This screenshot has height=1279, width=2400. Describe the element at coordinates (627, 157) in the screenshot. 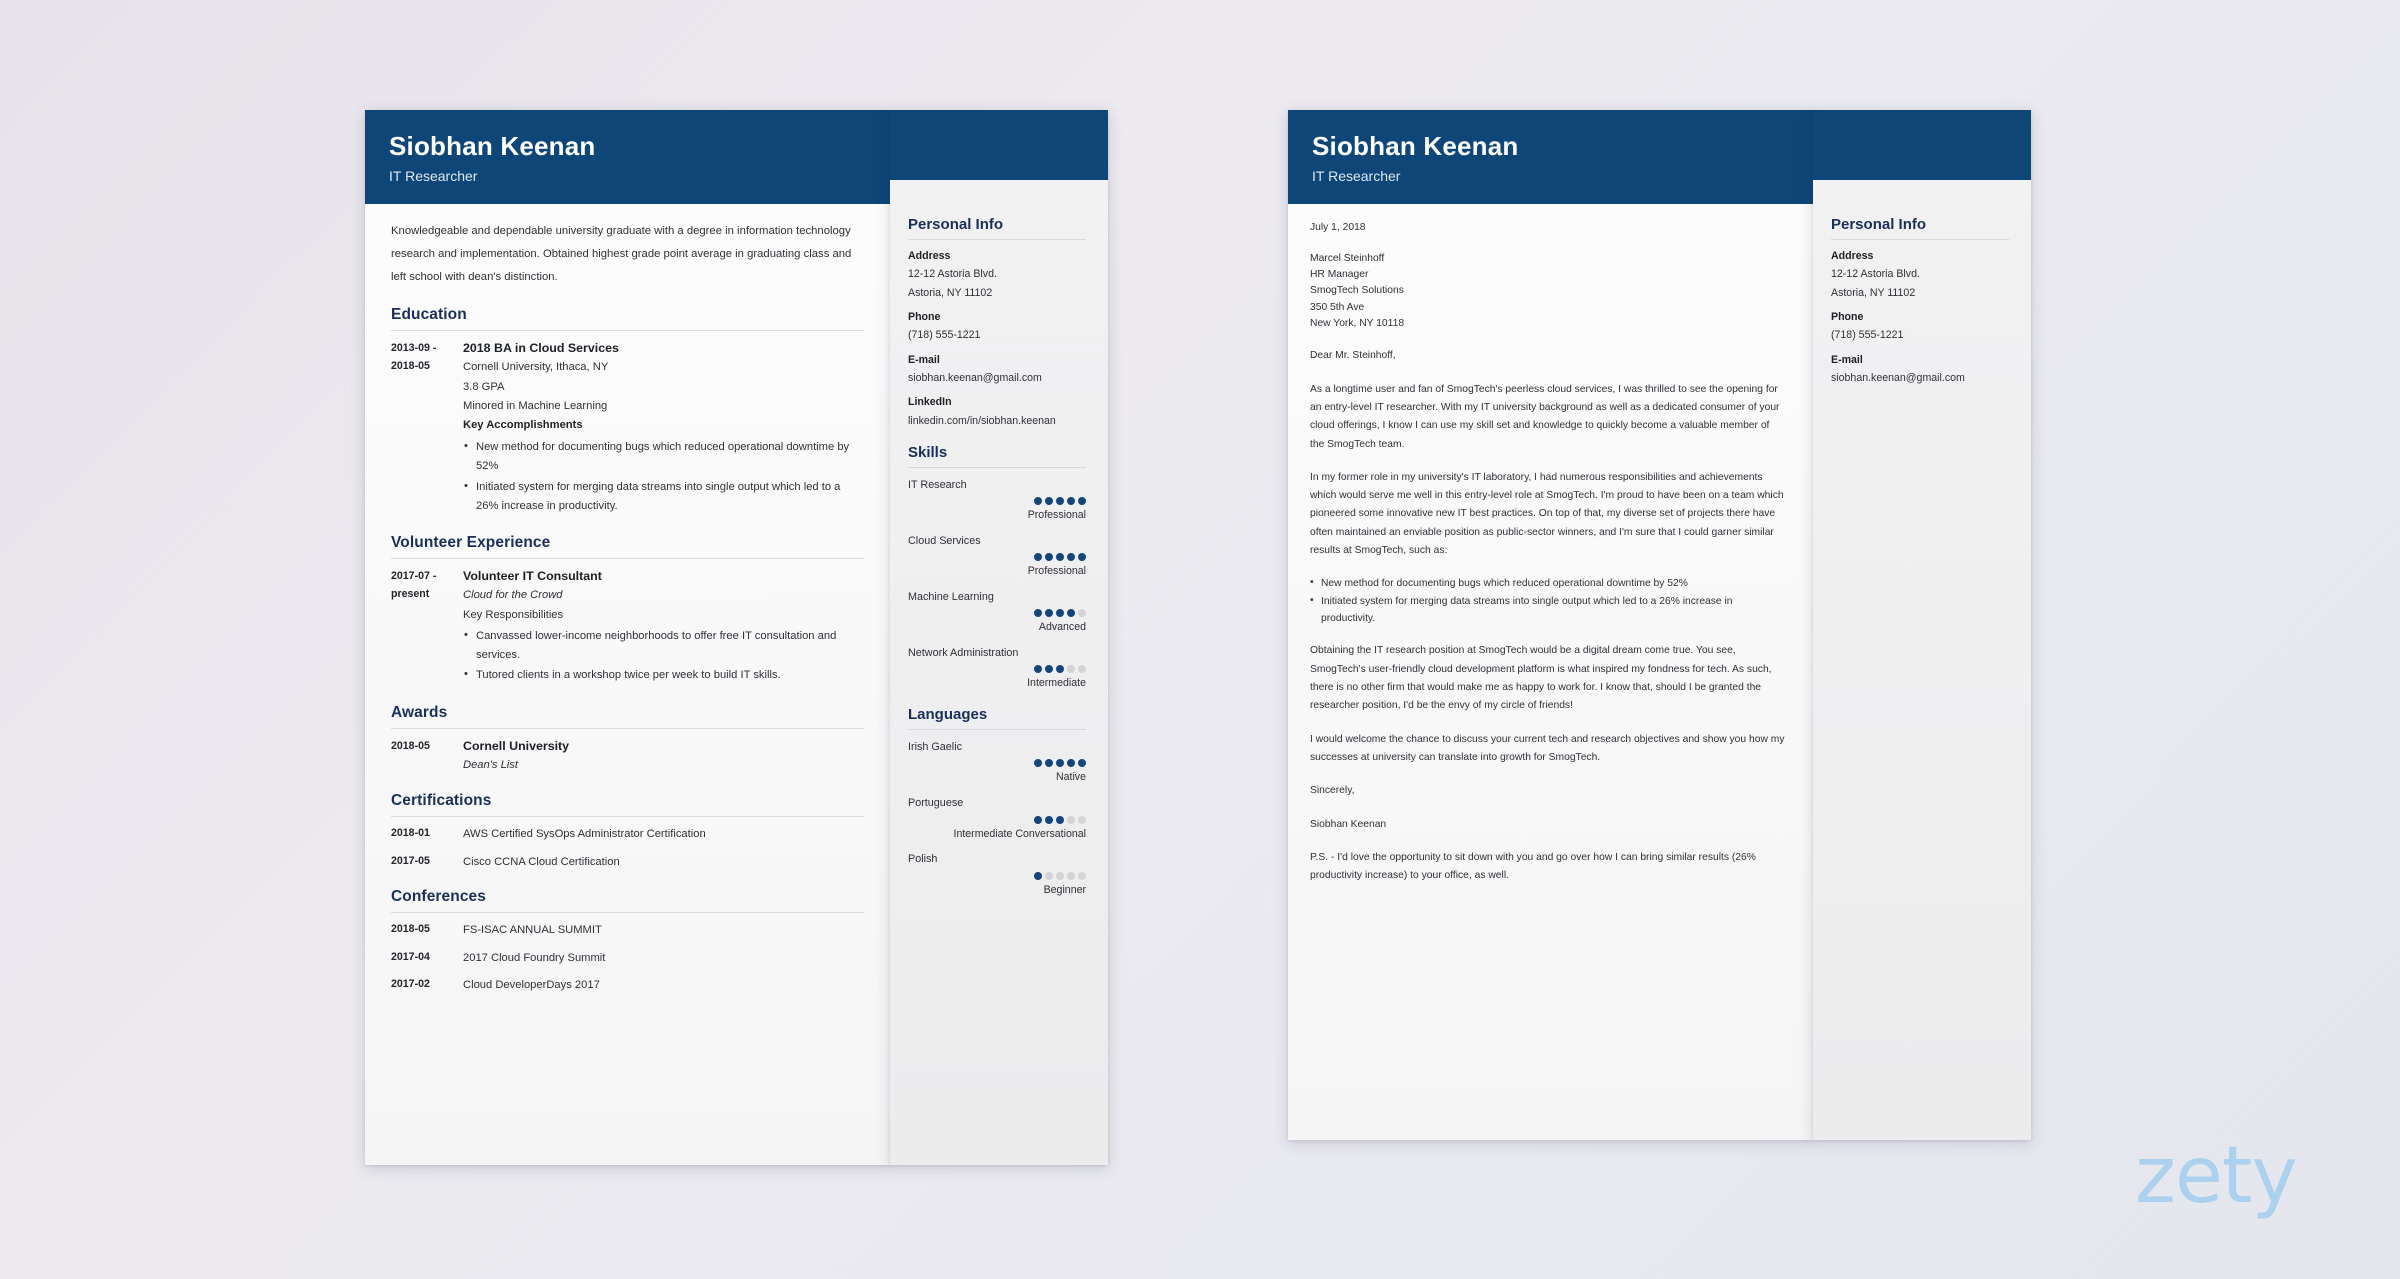

I see `resume-banner: Siobhan Keenan IT Researcher` at that location.